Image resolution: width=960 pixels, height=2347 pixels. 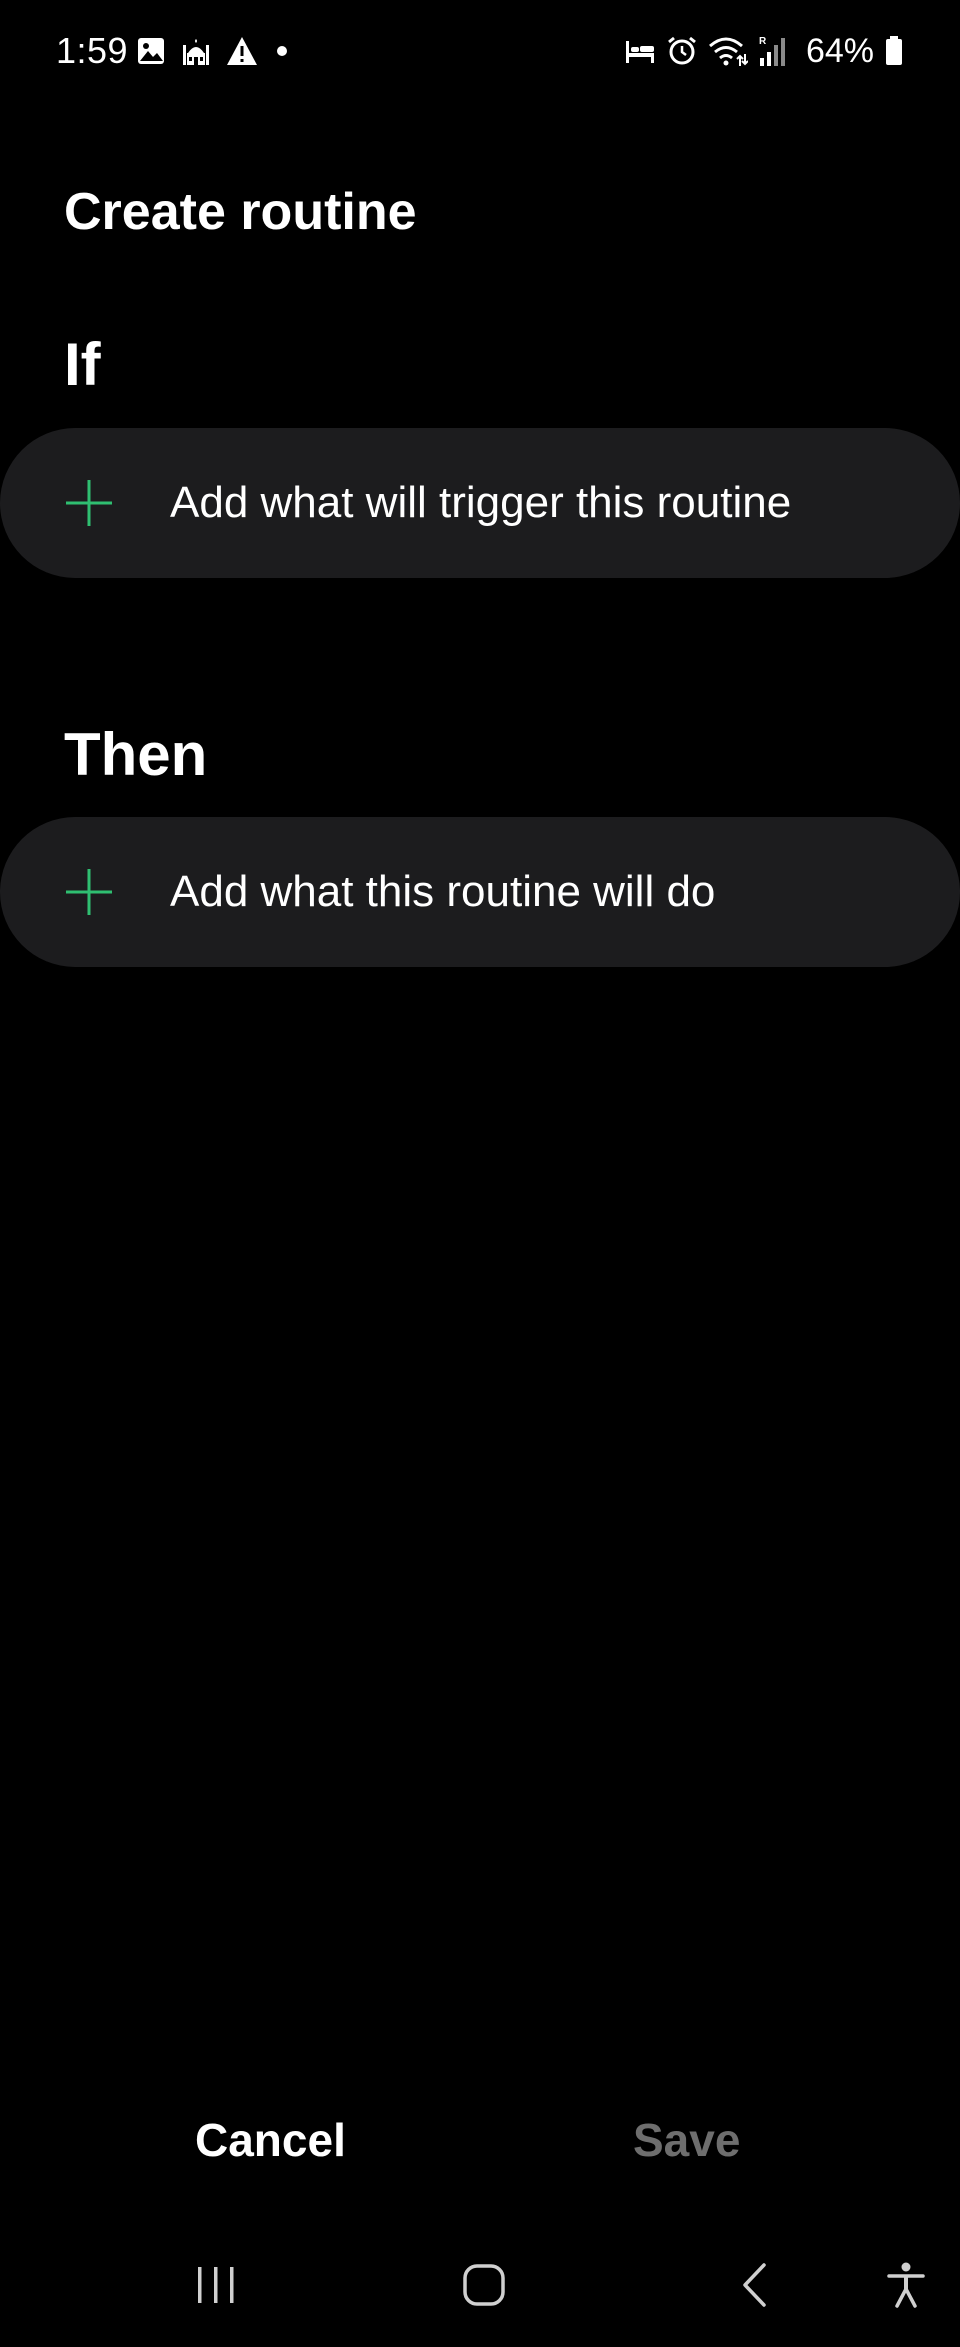 What do you see at coordinates (480, 50) in the screenshot?
I see `status-bar: 1:59 R 64%` at bounding box center [480, 50].